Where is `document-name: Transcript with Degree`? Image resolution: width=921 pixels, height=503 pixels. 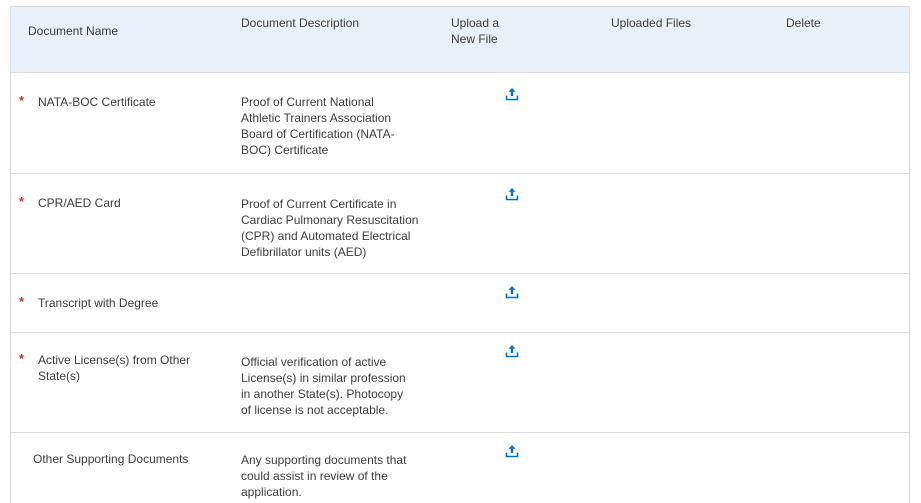 document-name: Transcript with Degree is located at coordinates (98, 303).